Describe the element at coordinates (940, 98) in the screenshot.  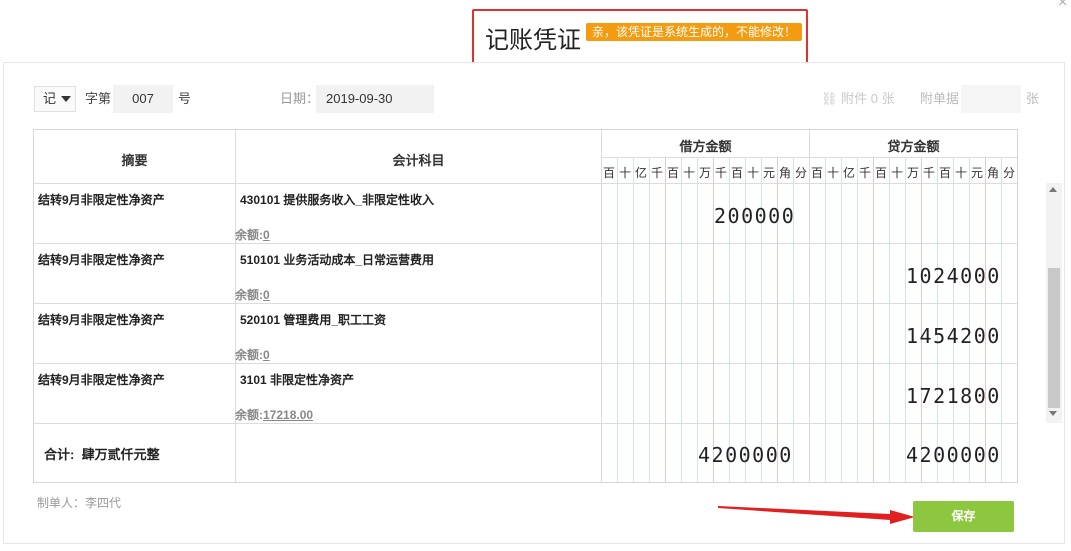
I see `bills-label: 附单据` at that location.